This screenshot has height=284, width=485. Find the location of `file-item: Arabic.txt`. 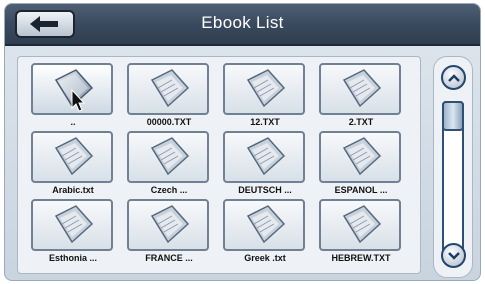

file-item: Arabic.txt is located at coordinates (73, 167).